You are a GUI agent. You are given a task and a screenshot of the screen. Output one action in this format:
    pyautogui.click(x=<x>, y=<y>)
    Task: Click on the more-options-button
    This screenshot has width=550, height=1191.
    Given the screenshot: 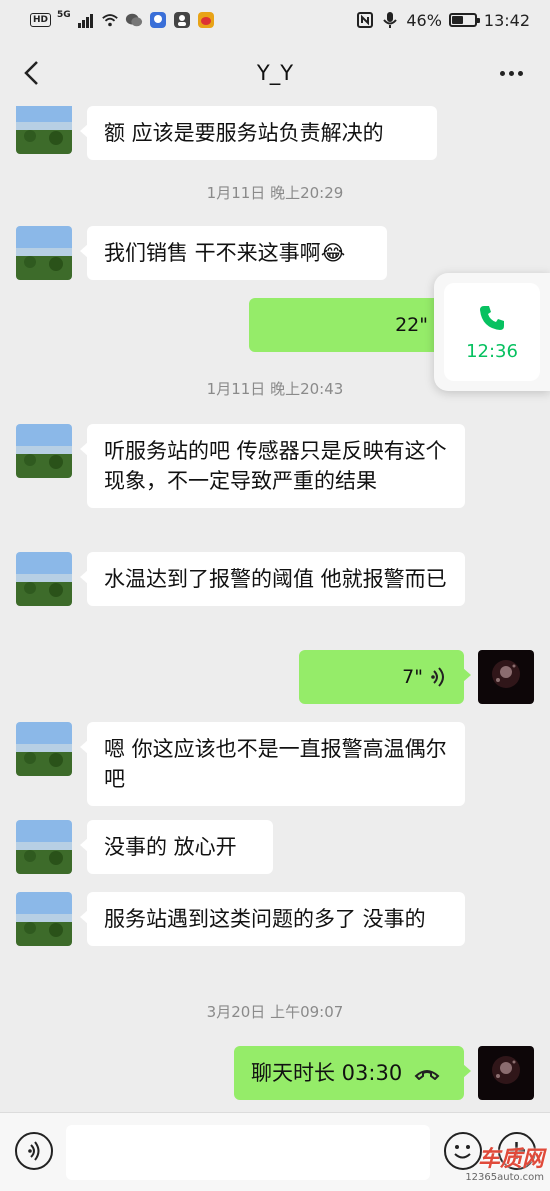 What is the action you would take?
    pyautogui.click(x=511, y=73)
    